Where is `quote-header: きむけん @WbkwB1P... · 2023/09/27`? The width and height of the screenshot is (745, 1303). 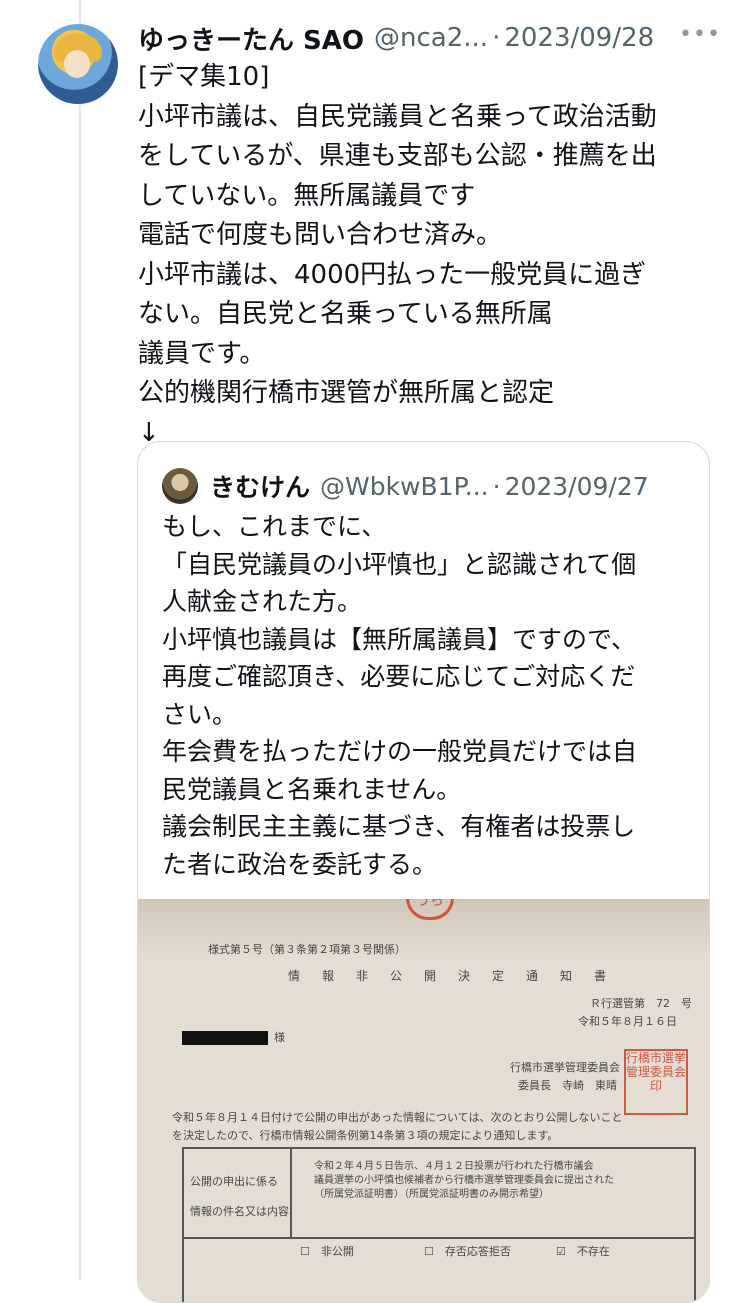 quote-header: きむけん @WbkwB1P... · 2023/09/27 is located at coordinates (405, 486).